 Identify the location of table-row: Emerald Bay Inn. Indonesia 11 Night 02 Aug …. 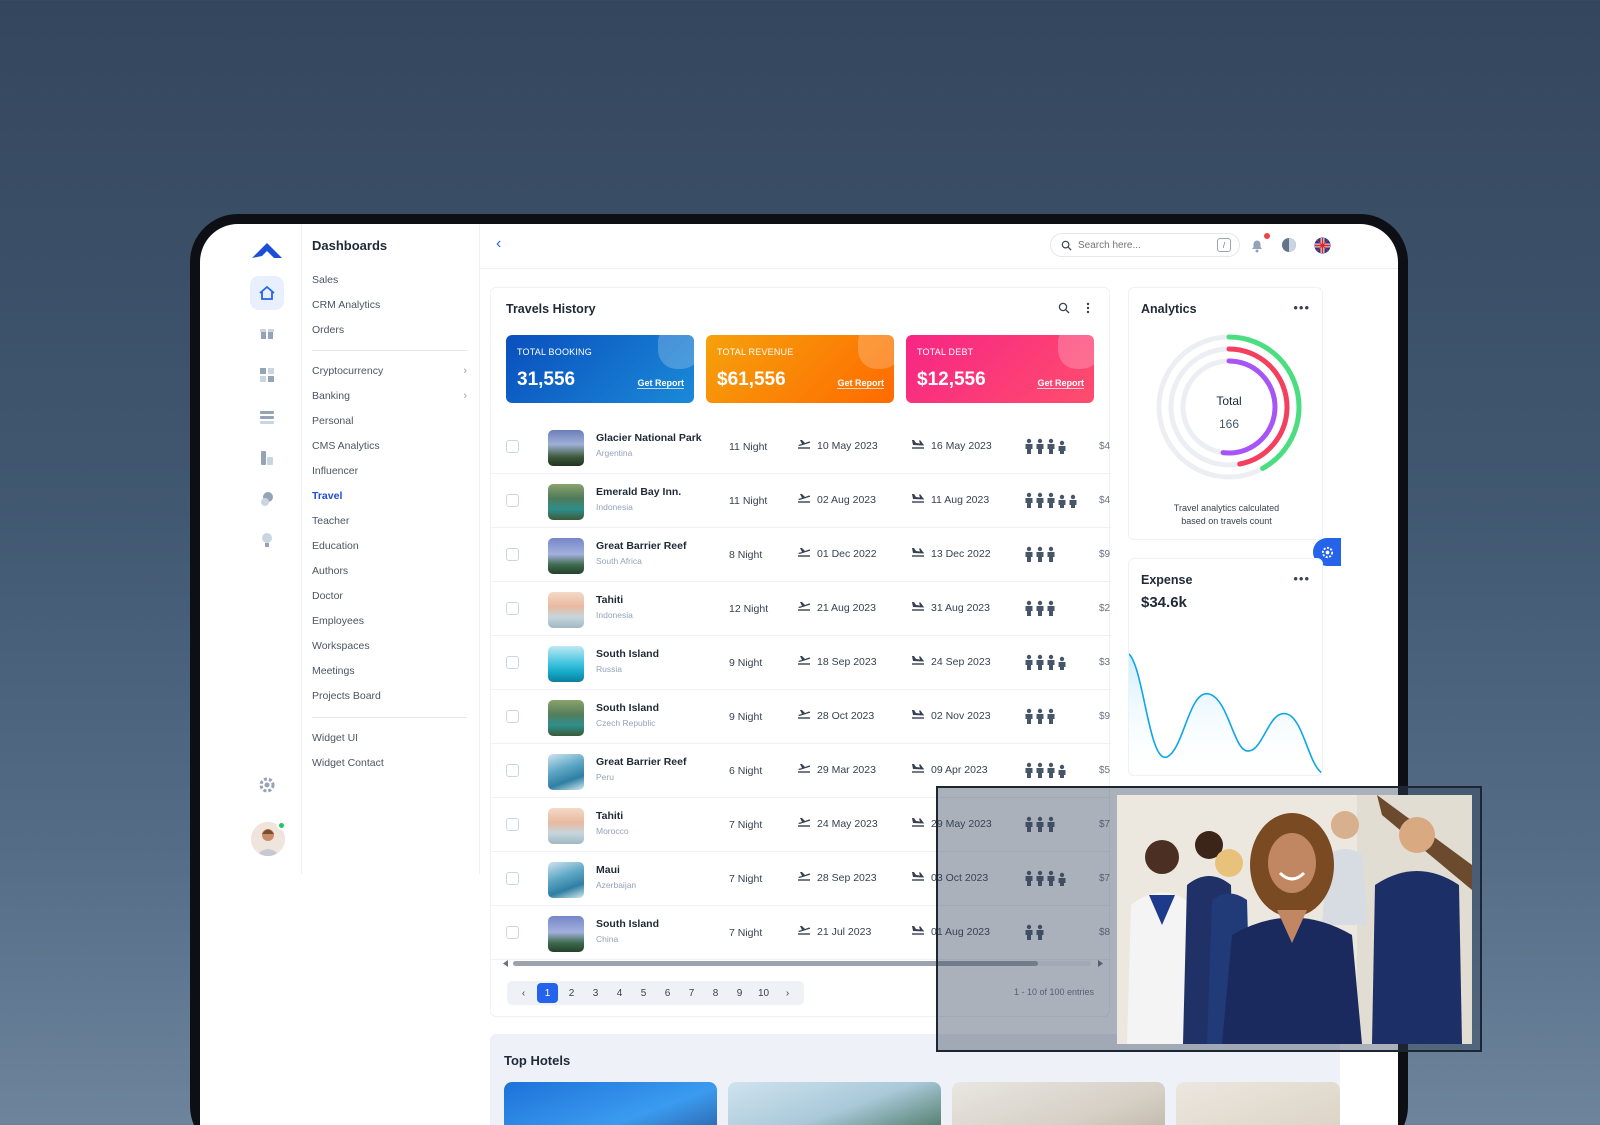
(801, 501).